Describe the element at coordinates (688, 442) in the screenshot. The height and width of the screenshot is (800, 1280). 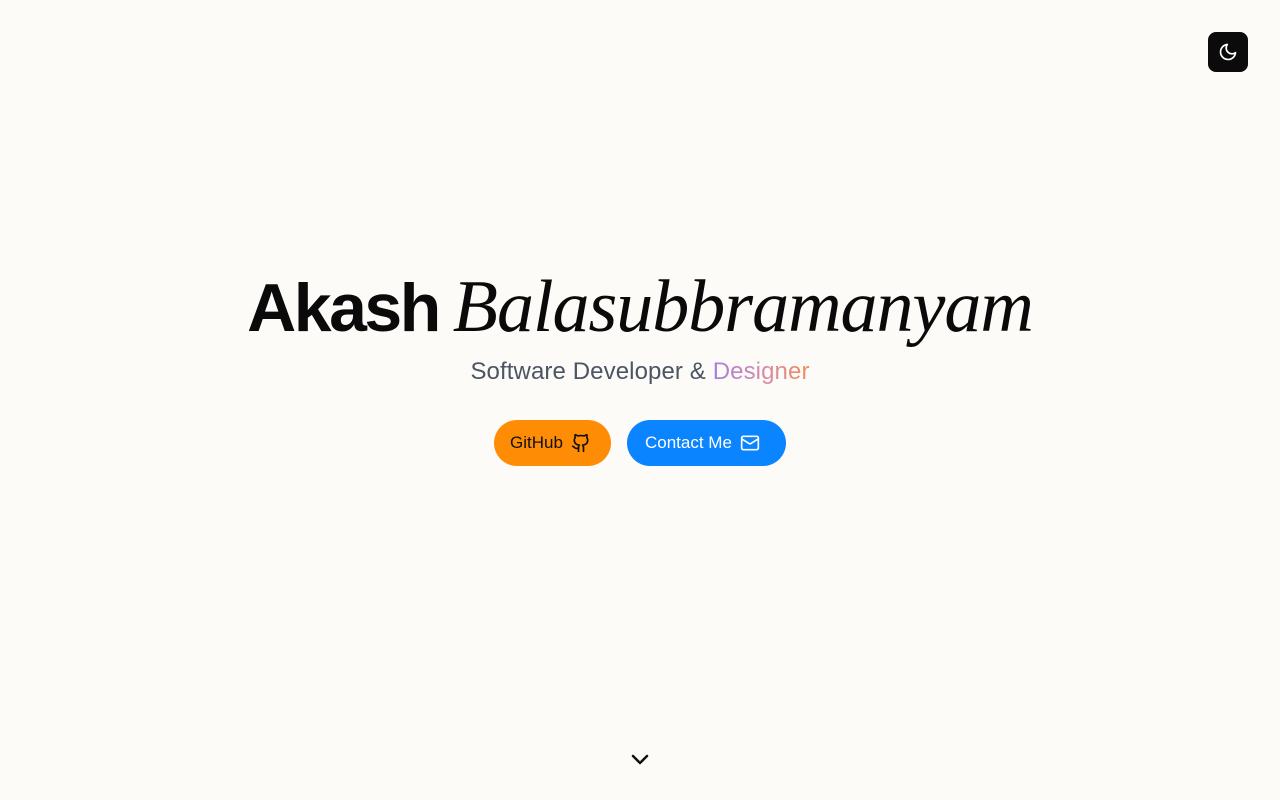
I see `contact-button-label: Contact Me` at that location.